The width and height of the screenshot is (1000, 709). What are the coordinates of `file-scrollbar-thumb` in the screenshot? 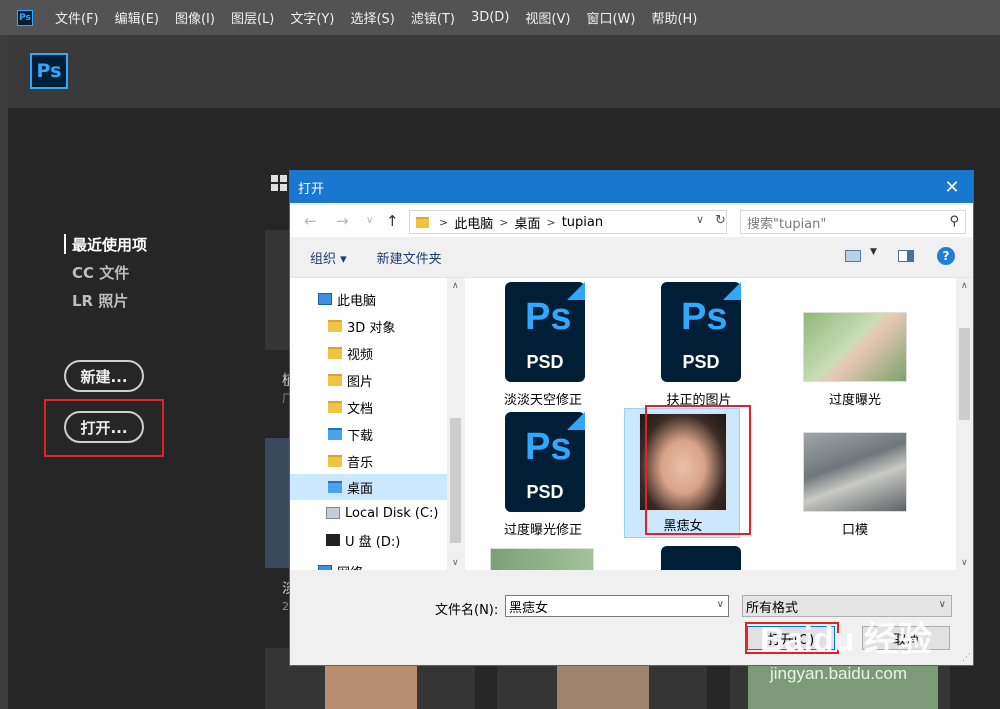 It's located at (964, 374).